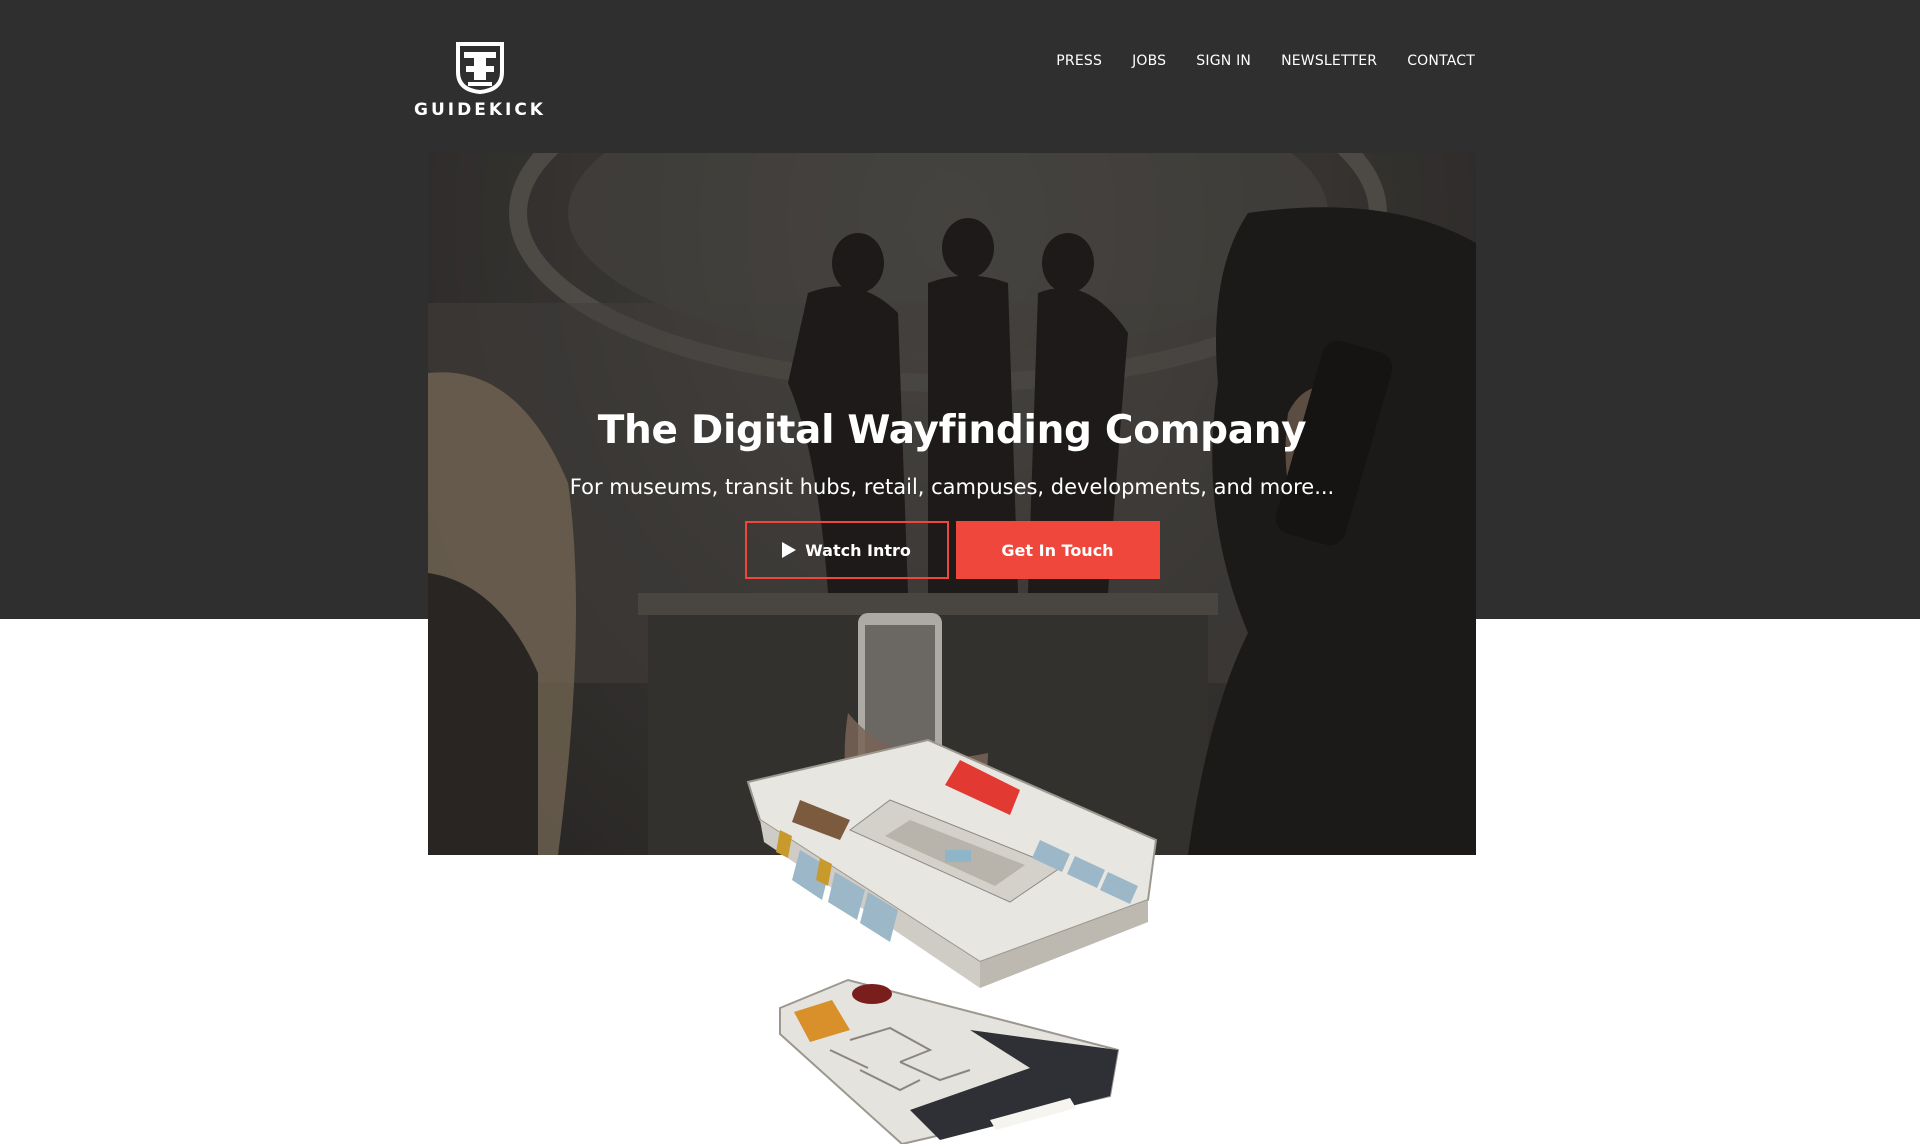  I want to click on logo-mask-icon, so click(480, 68).